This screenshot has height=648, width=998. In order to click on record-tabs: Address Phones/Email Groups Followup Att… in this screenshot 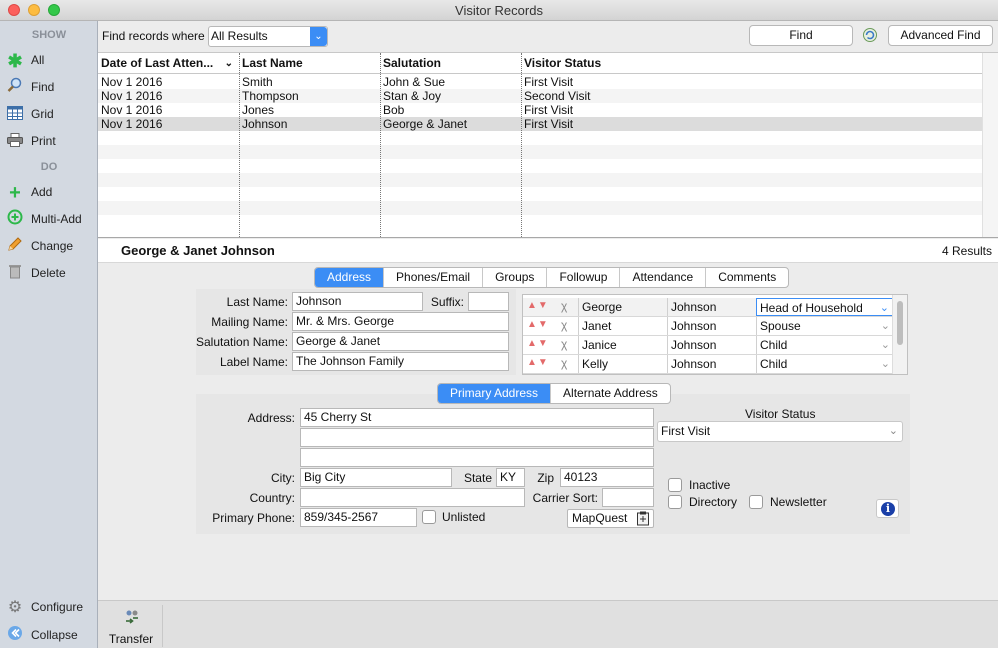, I will do `click(552, 277)`.